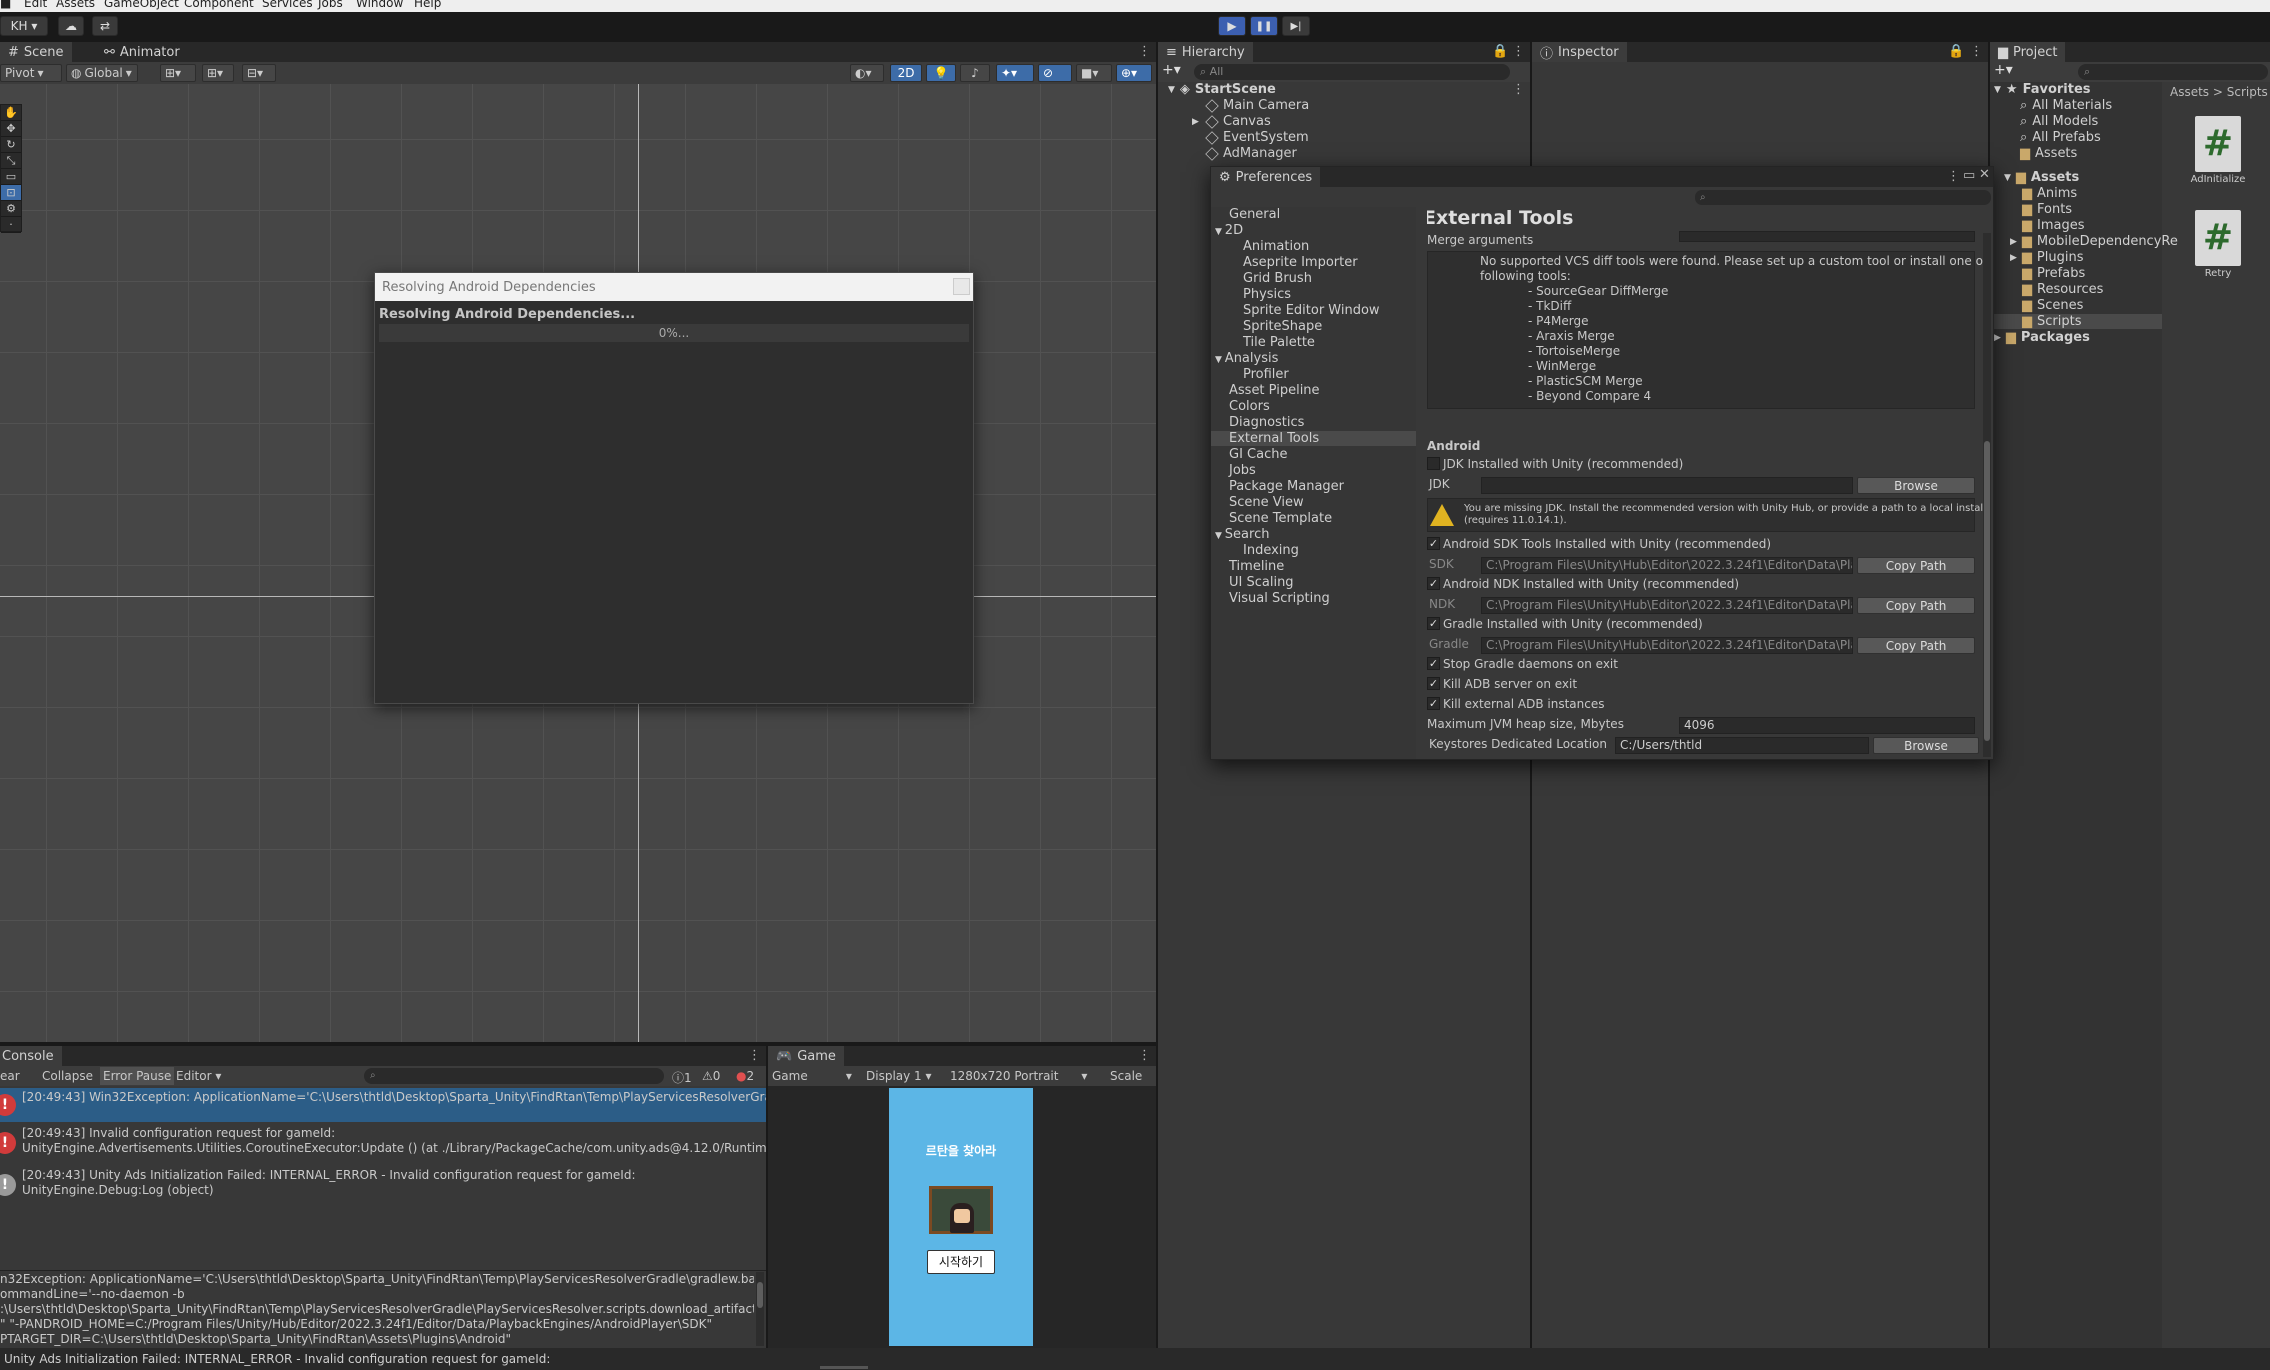 The image size is (2270, 1370). What do you see at coordinates (11, 209) in the screenshot?
I see `custom-tool-icon: ⚙` at bounding box center [11, 209].